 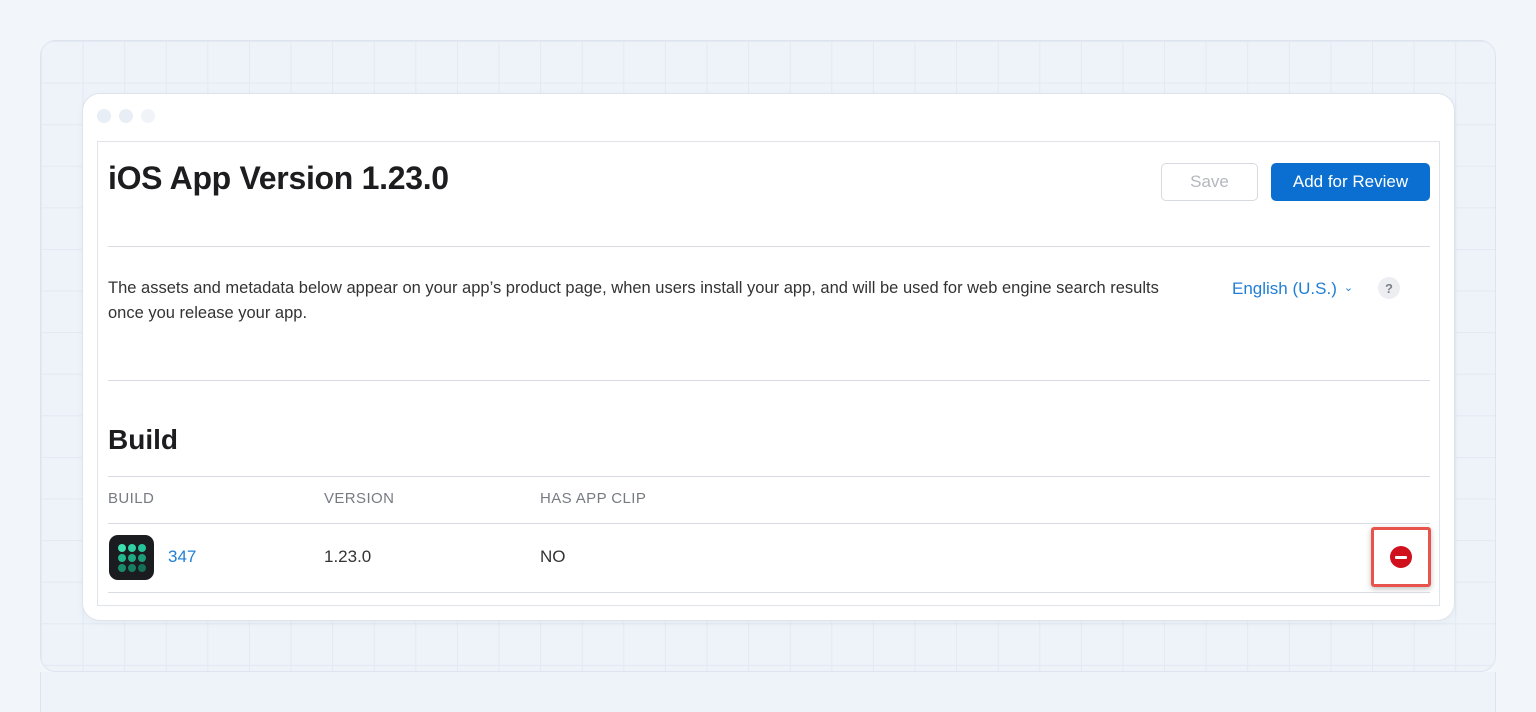 I want to click on save-button: Save, so click(x=1209, y=182).